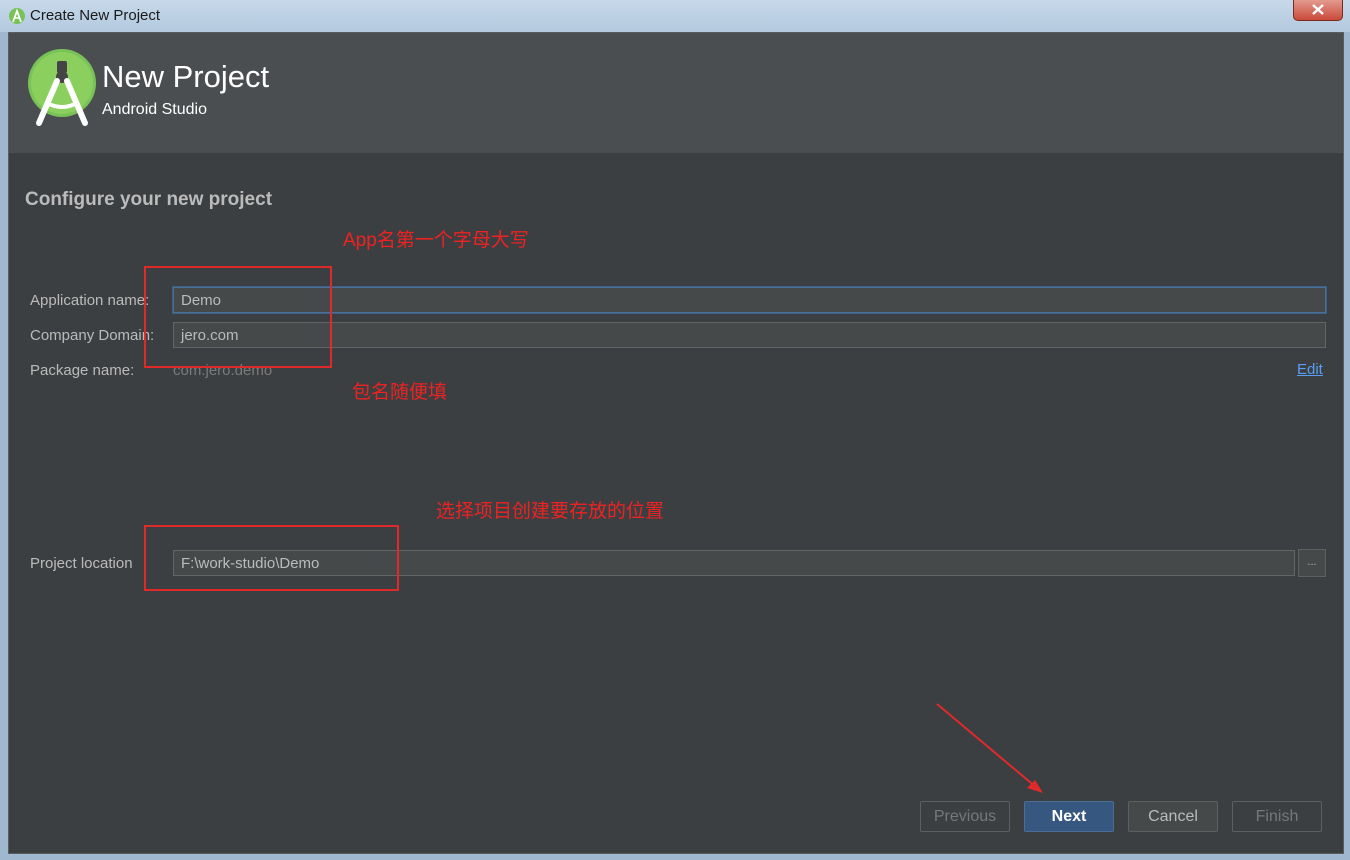  Describe the element at coordinates (186, 76) in the screenshot. I see `header-title: New Project` at that location.